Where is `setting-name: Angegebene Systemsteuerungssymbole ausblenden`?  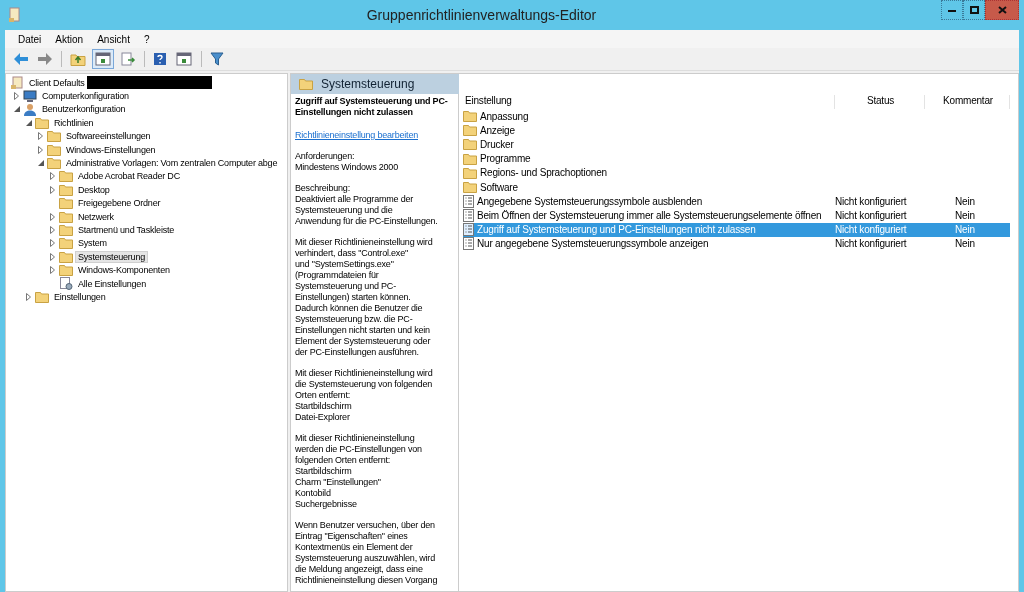
setting-name: Angegebene Systemsteuerungssymbole ausblenden is located at coordinates (590, 201).